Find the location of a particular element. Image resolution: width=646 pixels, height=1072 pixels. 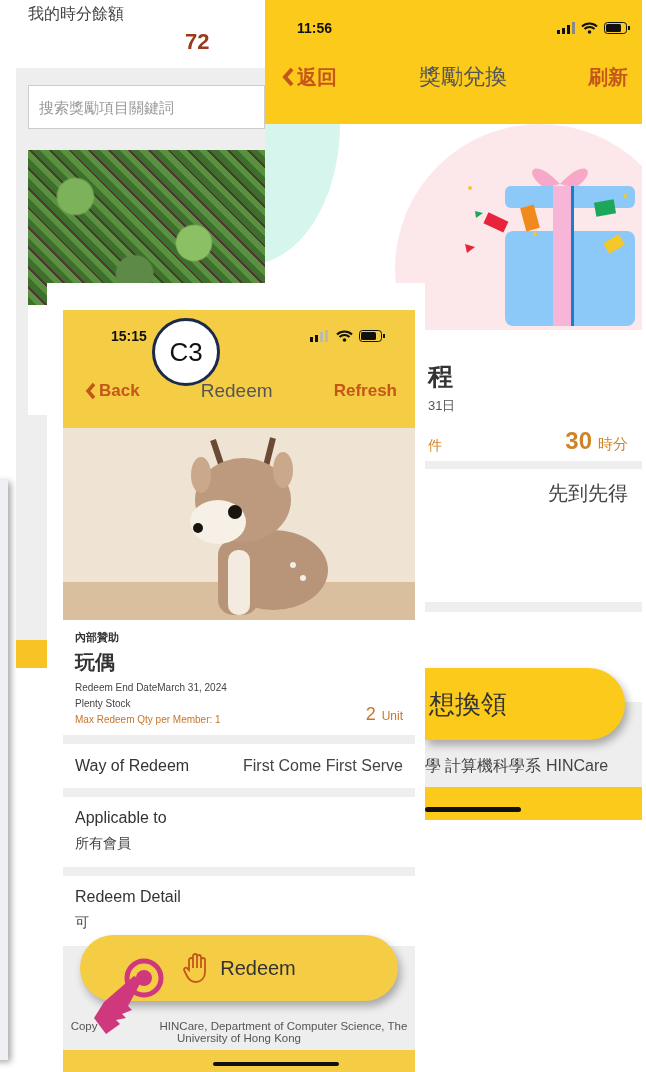

status-time: 15:15 is located at coordinates (129, 336).